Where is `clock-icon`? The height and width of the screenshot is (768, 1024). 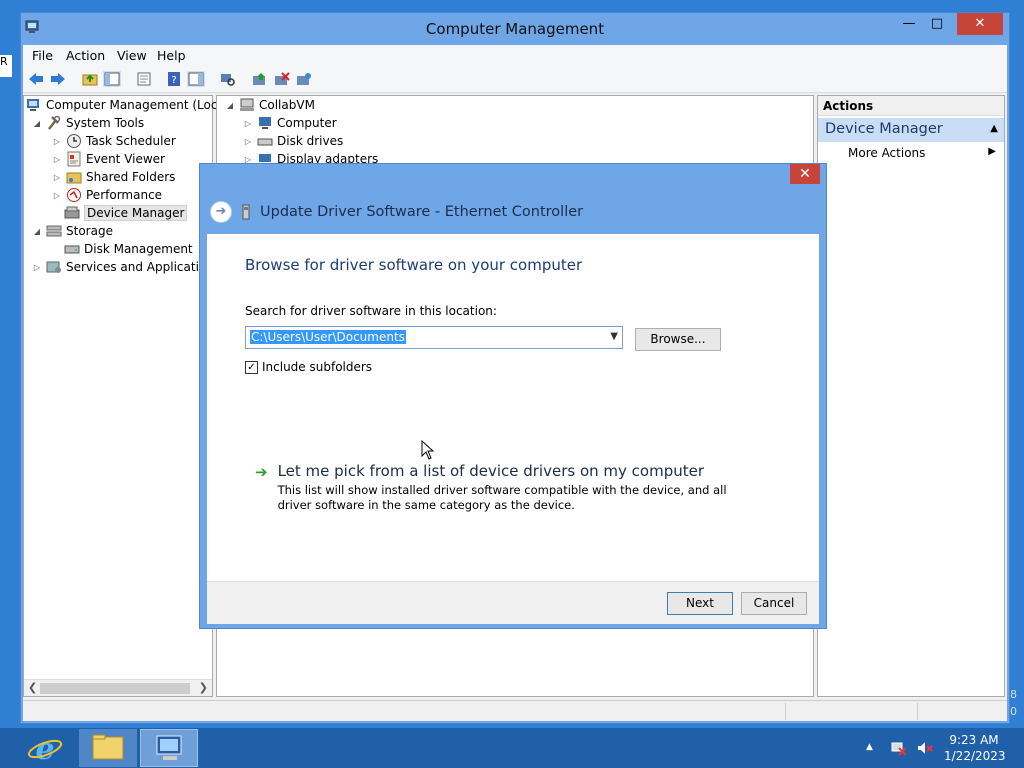 clock-icon is located at coordinates (74, 141).